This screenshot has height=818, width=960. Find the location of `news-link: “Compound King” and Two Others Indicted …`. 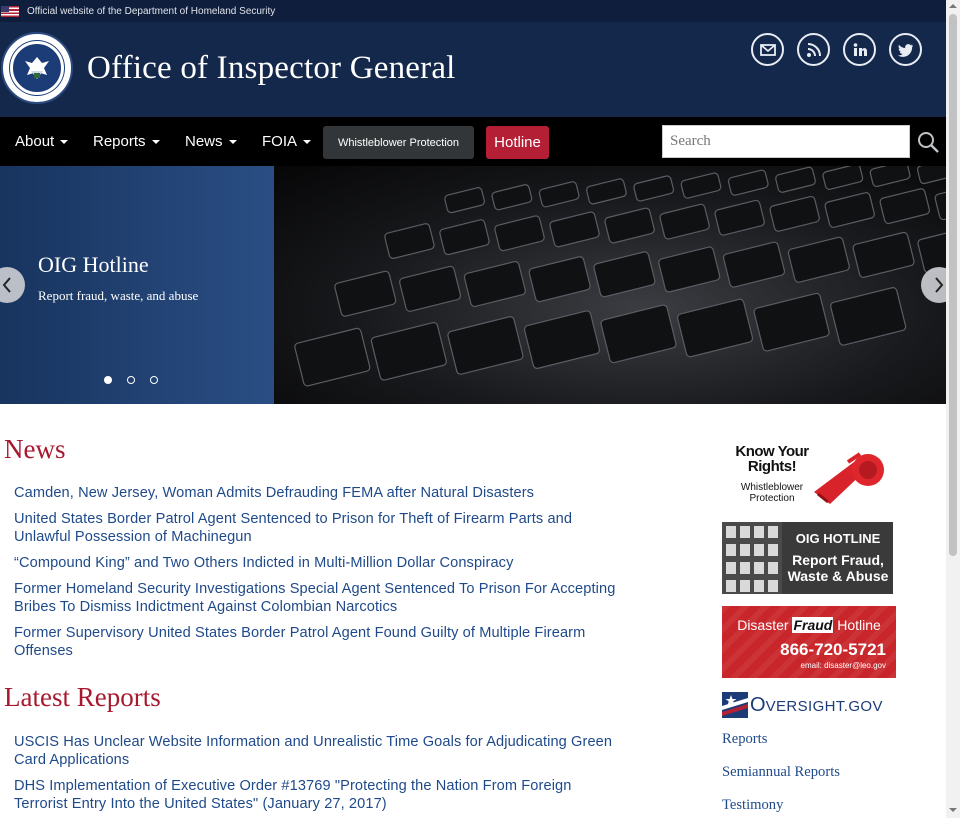

news-link: “Compound King” and Two Others Indicted … is located at coordinates (319, 563).